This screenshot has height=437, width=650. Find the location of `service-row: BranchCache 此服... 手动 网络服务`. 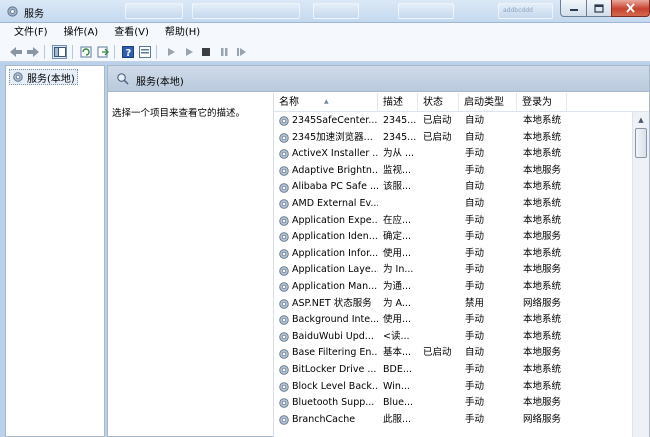

service-row: BranchCache 此服... 手动 网络服务 is located at coordinates (453, 420).